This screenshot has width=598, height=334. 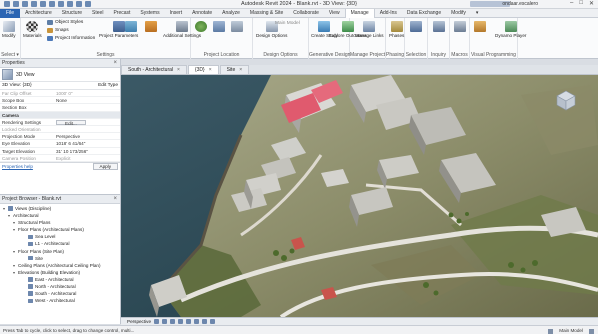 What do you see at coordinates (181, 321) in the screenshot?
I see `rendering-icon` at bounding box center [181, 321].